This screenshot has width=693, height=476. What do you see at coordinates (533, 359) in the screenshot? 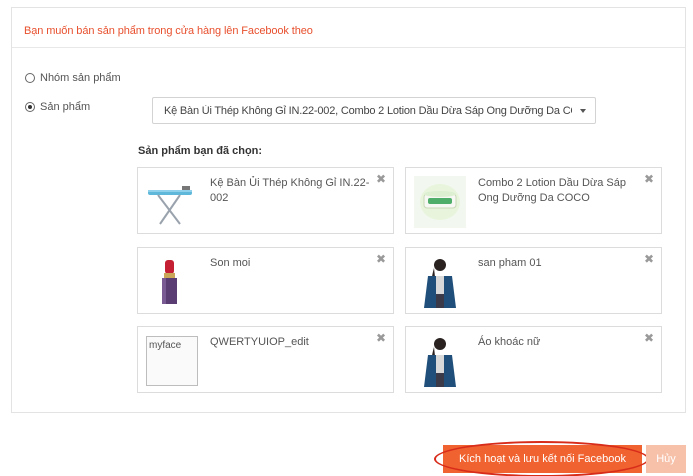
I see `chosen-product-card: Áo khoác nữ ✖` at bounding box center [533, 359].